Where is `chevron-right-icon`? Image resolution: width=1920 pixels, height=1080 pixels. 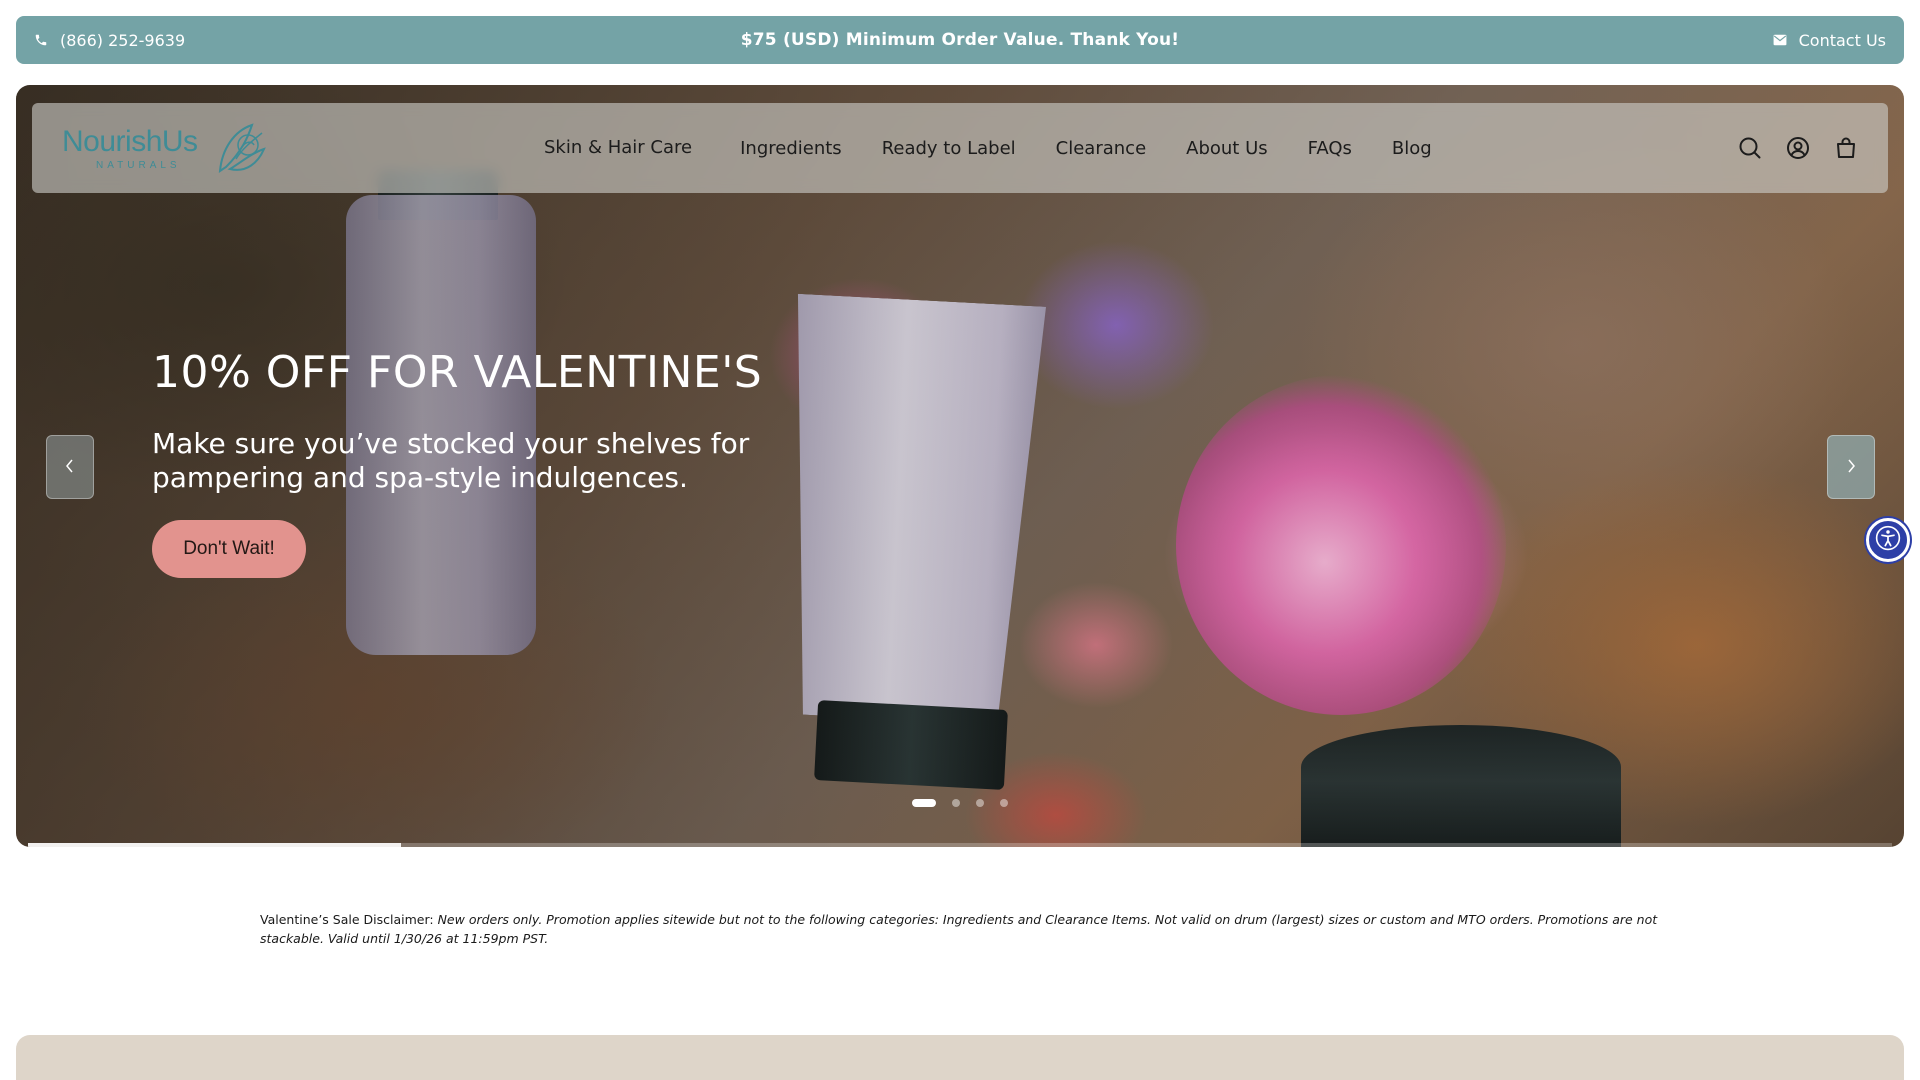 chevron-right-icon is located at coordinates (1851, 467).